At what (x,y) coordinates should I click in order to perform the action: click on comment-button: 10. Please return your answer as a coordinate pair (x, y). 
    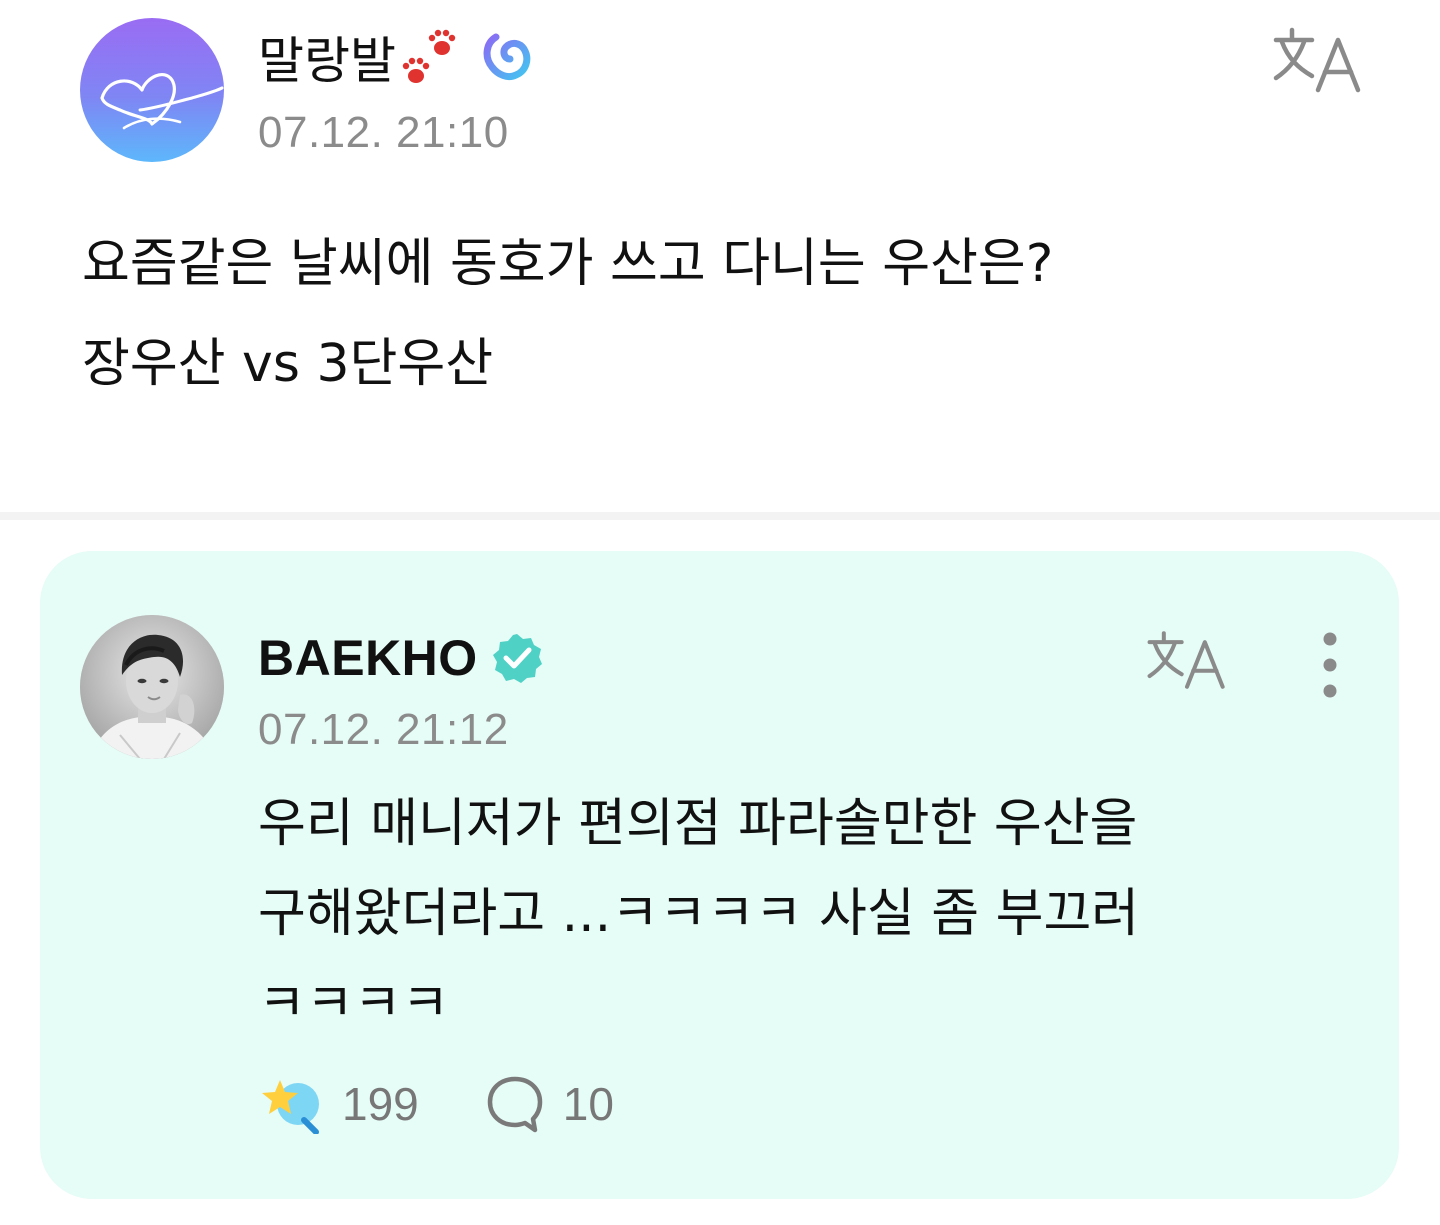
    Looking at the image, I should click on (549, 1104).